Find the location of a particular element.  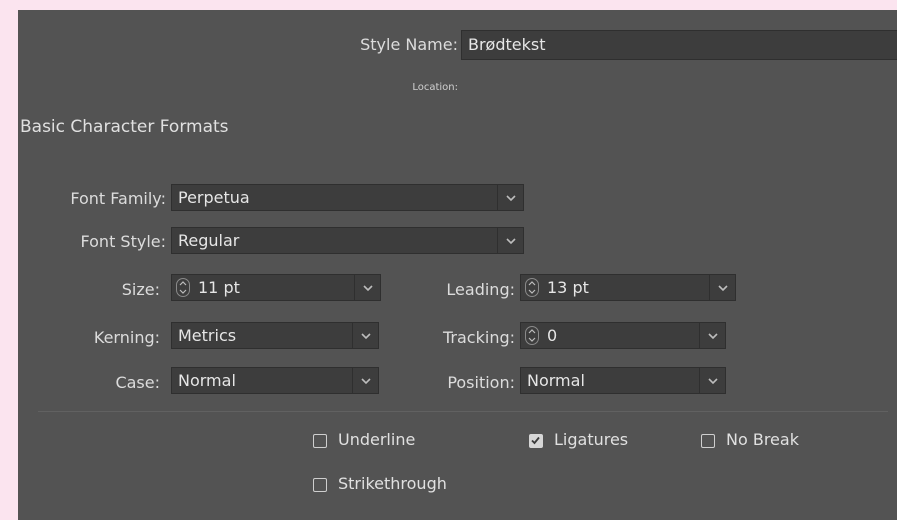

checkmark-icon is located at coordinates (535, 440).